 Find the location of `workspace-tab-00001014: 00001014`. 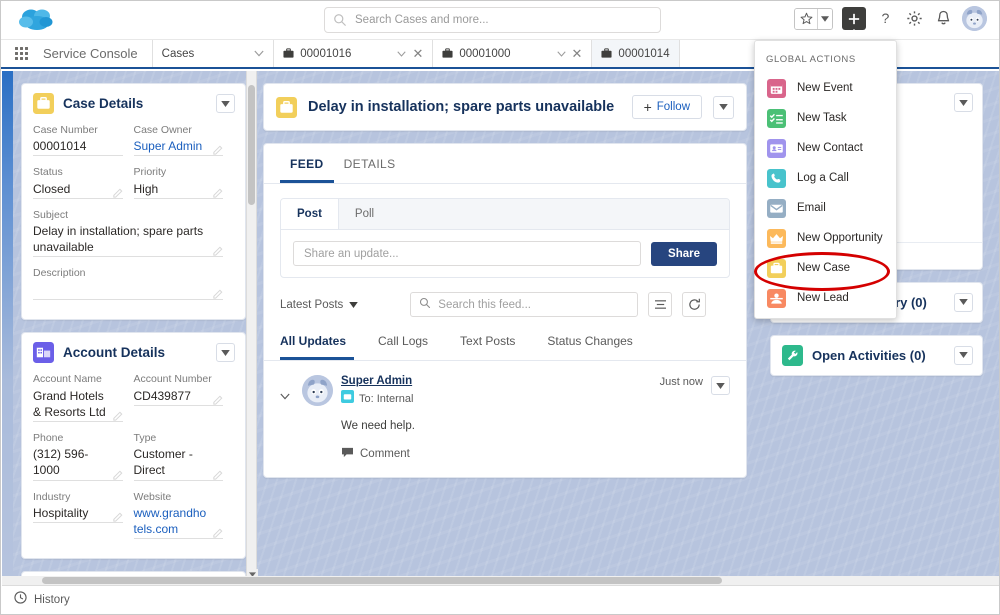

workspace-tab-00001014: 00001014 is located at coordinates (636, 53).